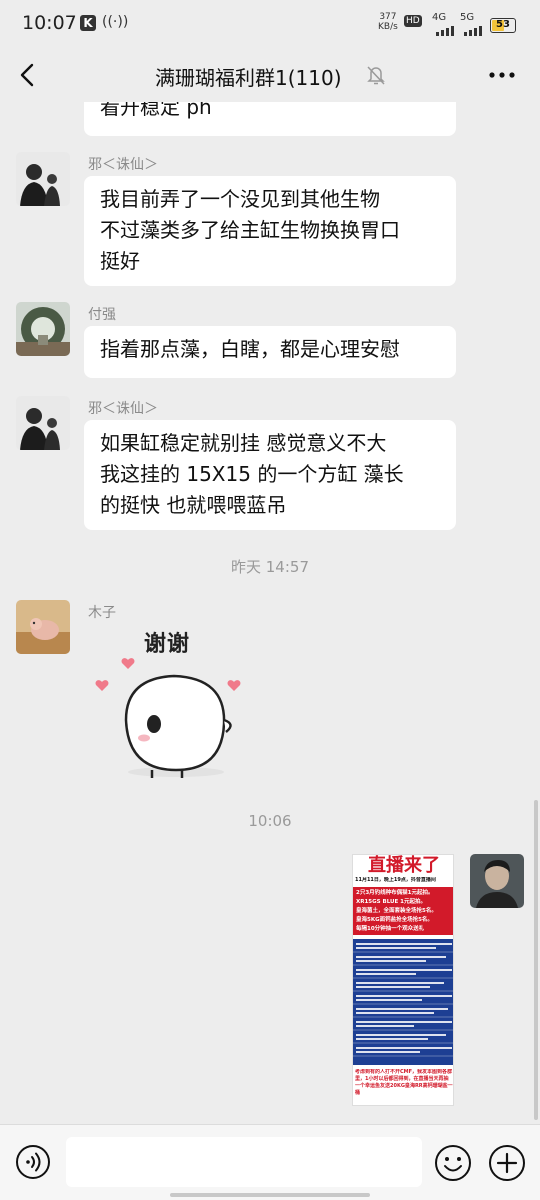 This screenshot has height=1200, width=540. What do you see at coordinates (193, 505) in the screenshot?
I see `message-text-line: 的挺快 也就喂喂蓝吊` at bounding box center [193, 505].